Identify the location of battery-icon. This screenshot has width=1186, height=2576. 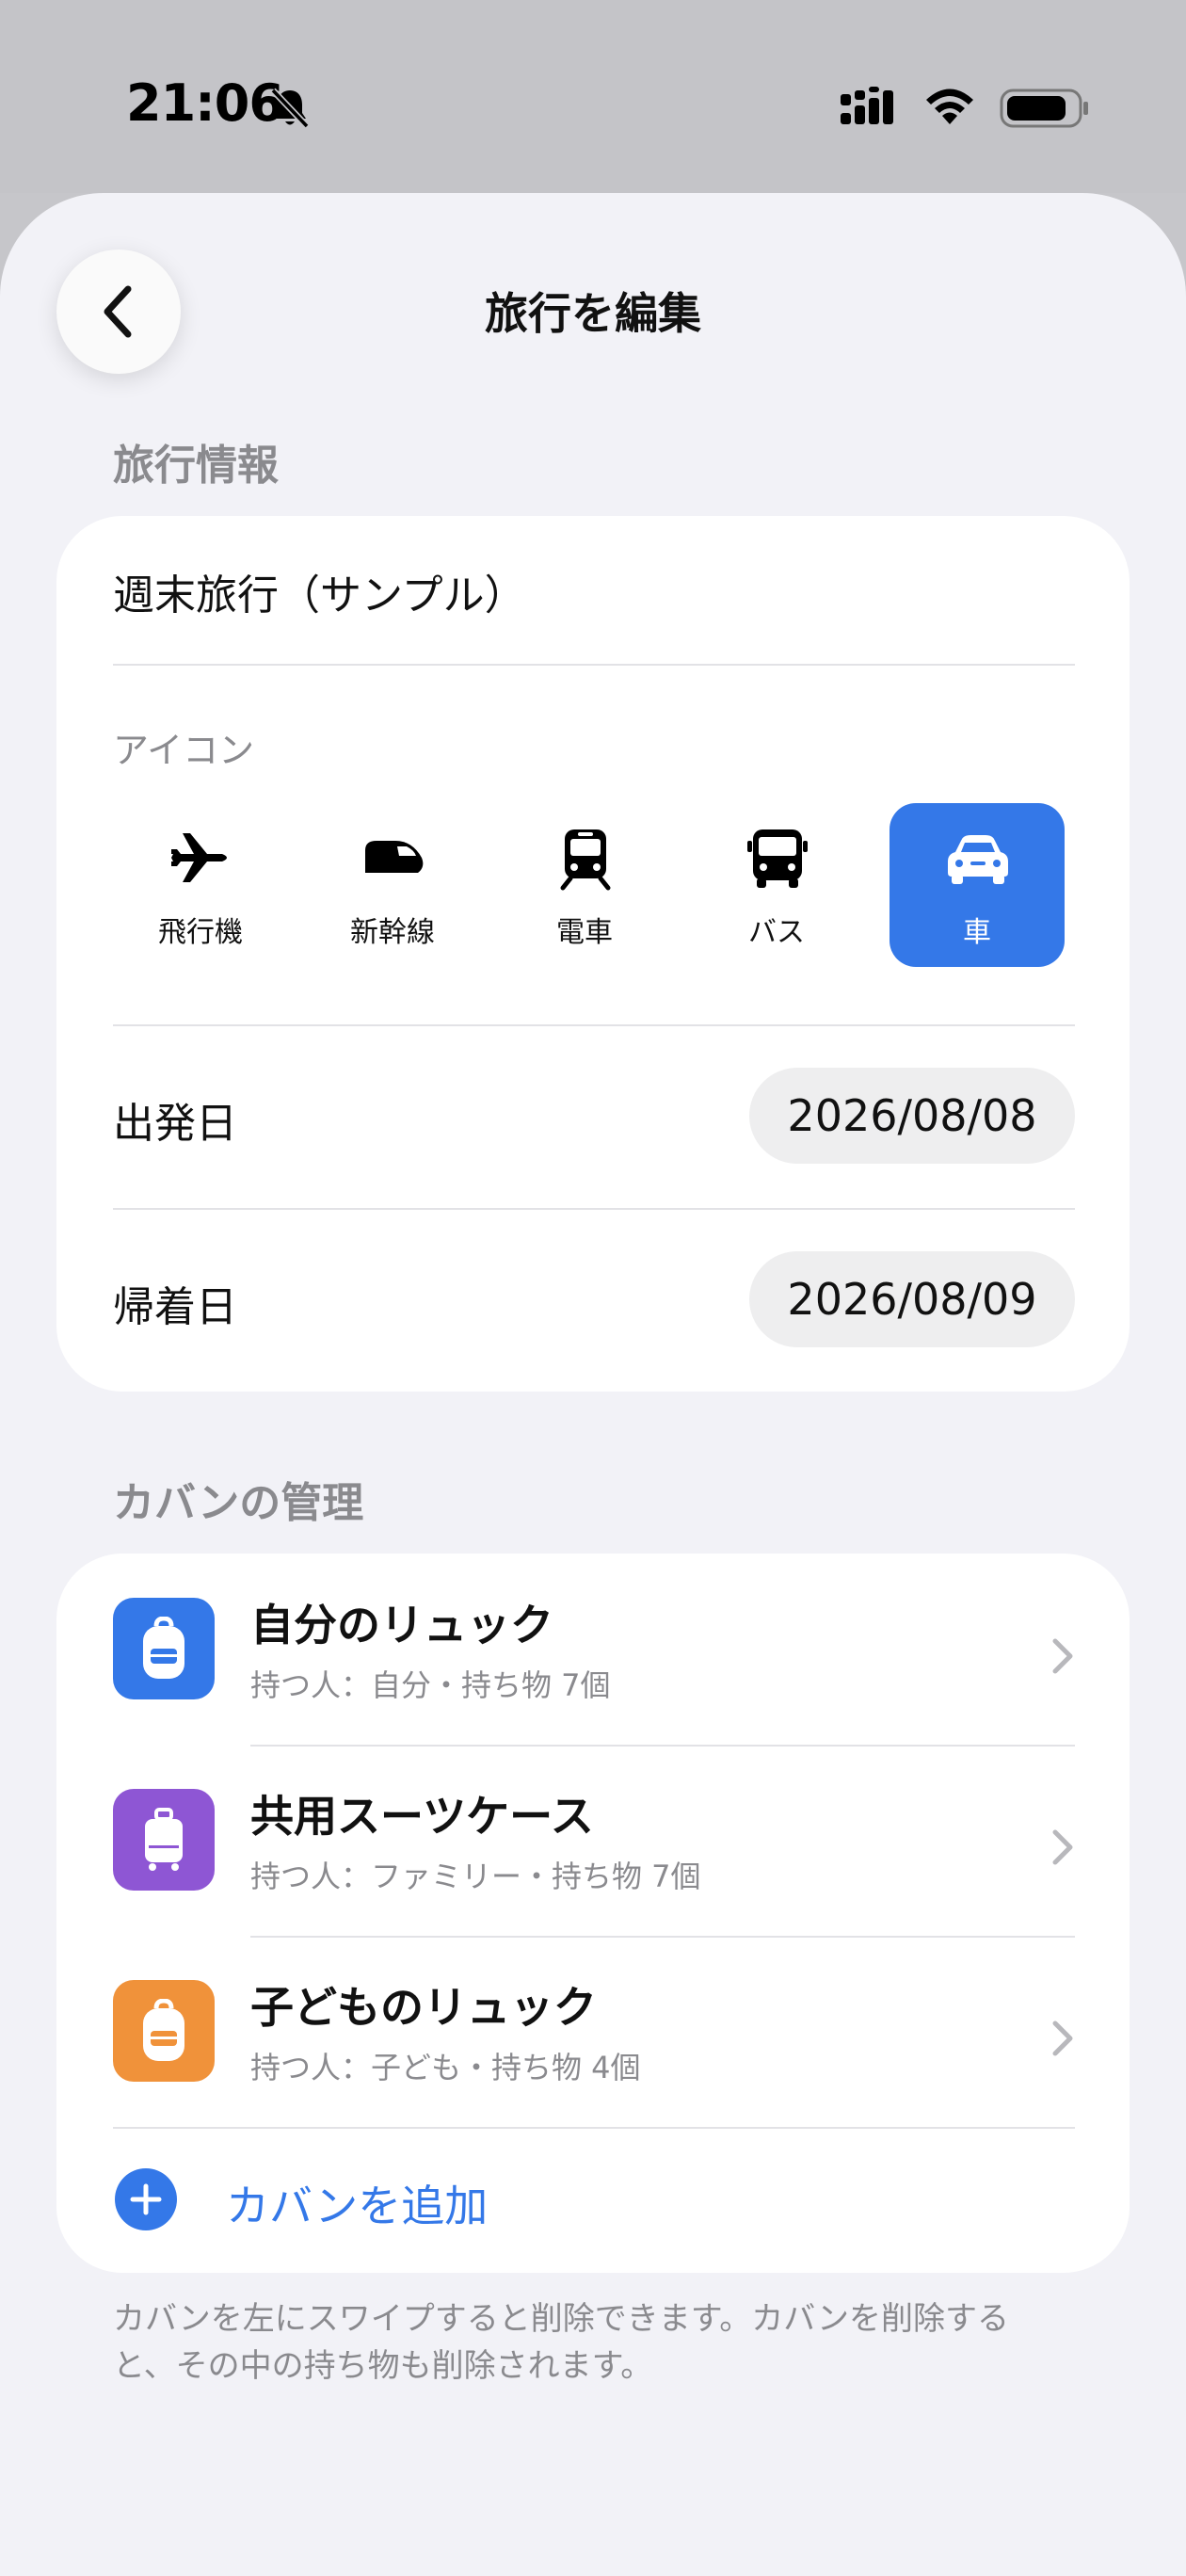
(1044, 108).